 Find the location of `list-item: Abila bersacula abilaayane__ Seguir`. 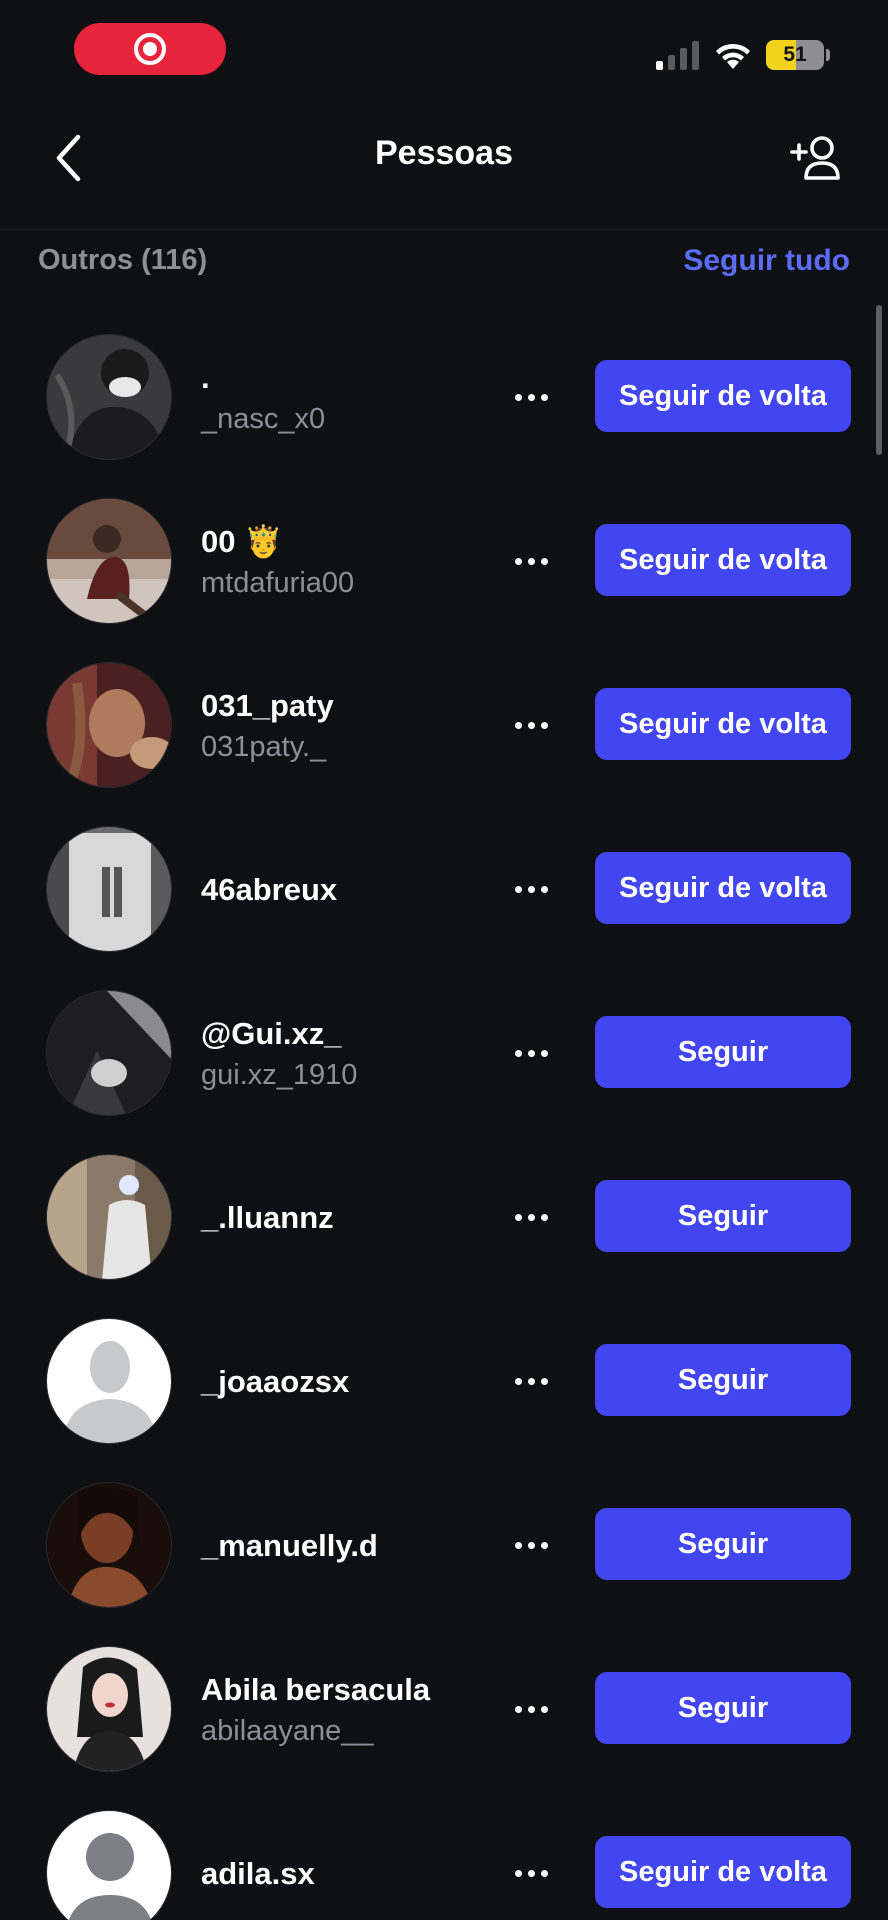

list-item: Abila bersacula abilaayane__ Seguir is located at coordinates (444, 1710).